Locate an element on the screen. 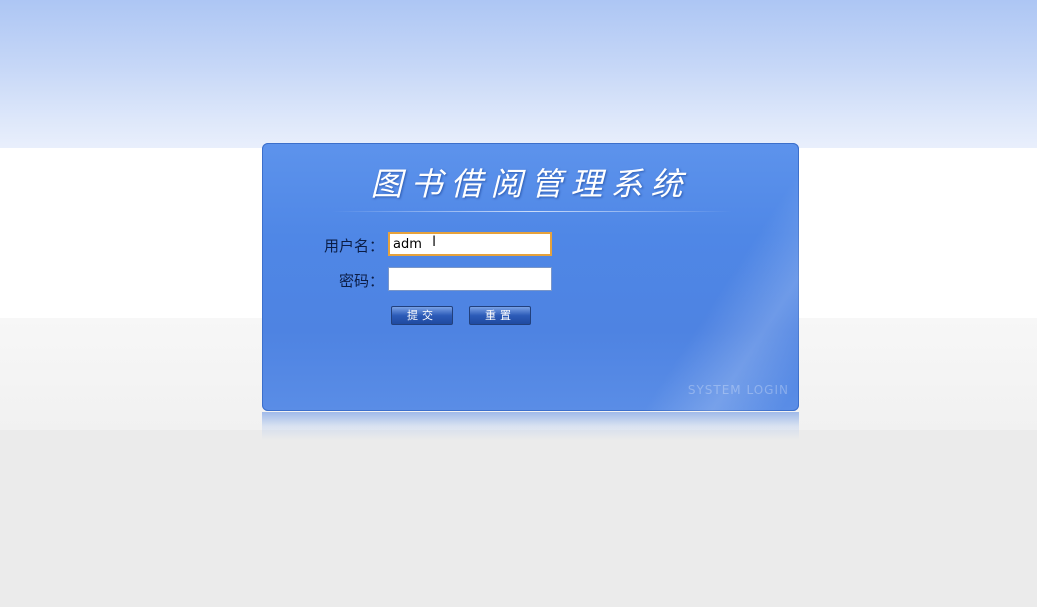  reset-button: 重置 is located at coordinates (500, 315).